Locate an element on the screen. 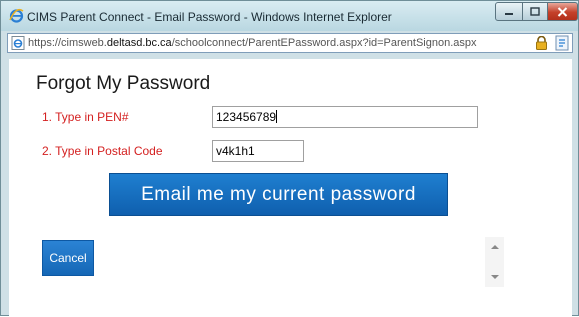 The height and width of the screenshot is (317, 579). scrollbar is located at coordinates (494, 262).